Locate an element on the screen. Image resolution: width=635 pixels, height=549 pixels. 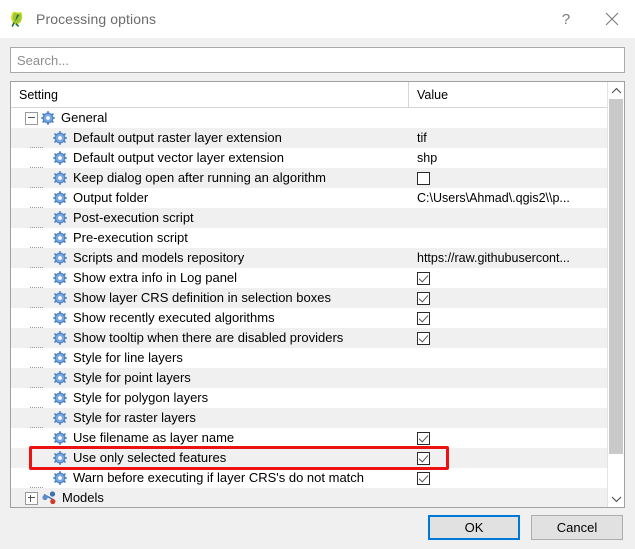
setting-label: Use filename as layer name is located at coordinates (154, 437).